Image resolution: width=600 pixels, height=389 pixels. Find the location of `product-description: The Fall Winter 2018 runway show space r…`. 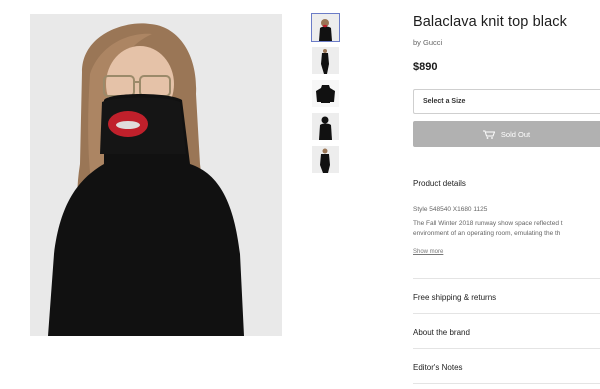

product-description: The Fall Winter 2018 runway show space r… is located at coordinates (506, 229).